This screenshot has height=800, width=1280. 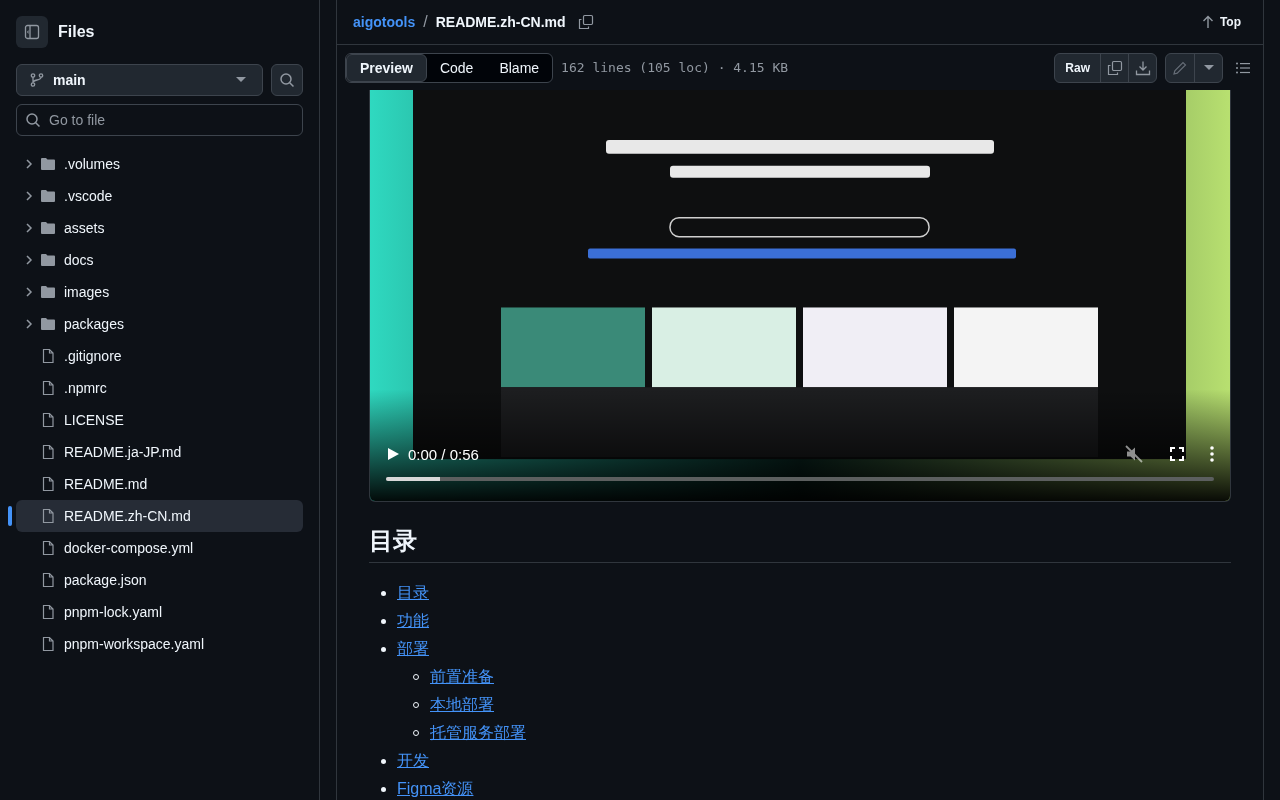 I want to click on toc-link: 前置准备, so click(x=462, y=677).